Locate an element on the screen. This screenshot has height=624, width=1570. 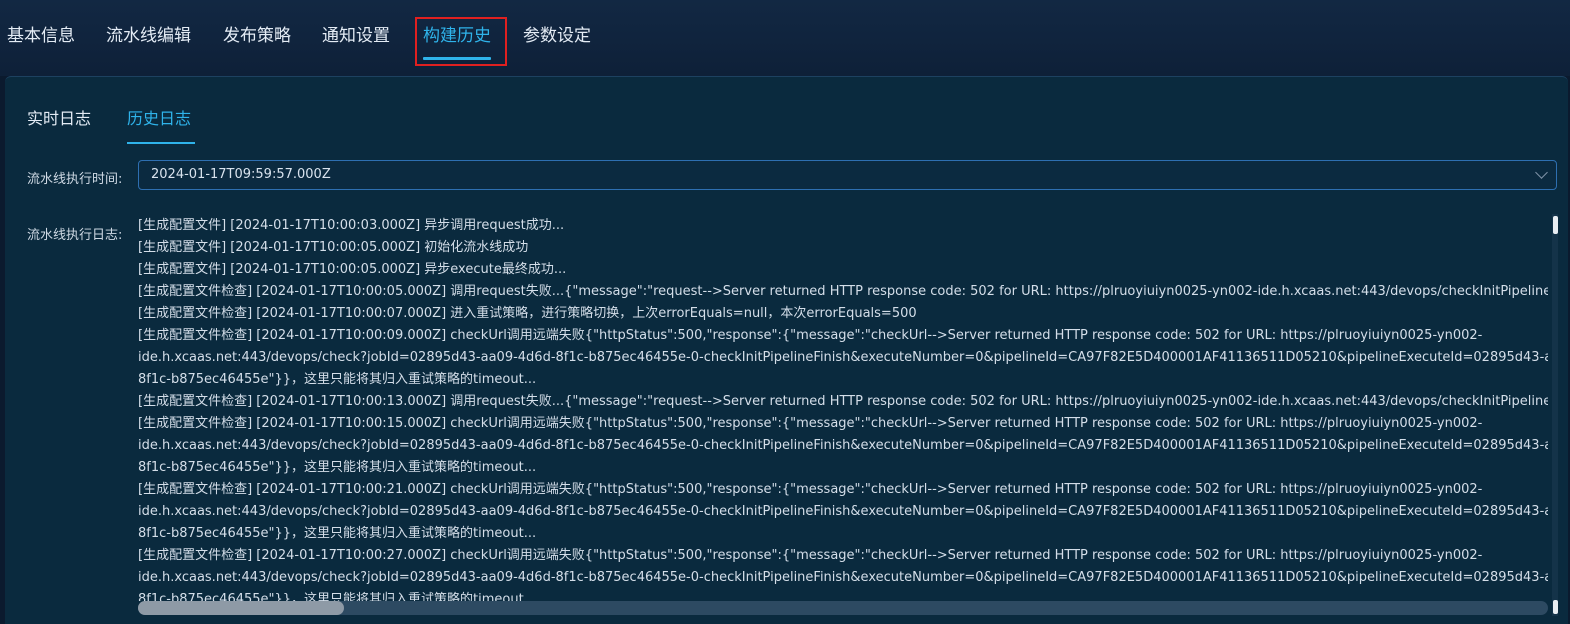
subtab-history-log: 历史日志 is located at coordinates (159, 119).